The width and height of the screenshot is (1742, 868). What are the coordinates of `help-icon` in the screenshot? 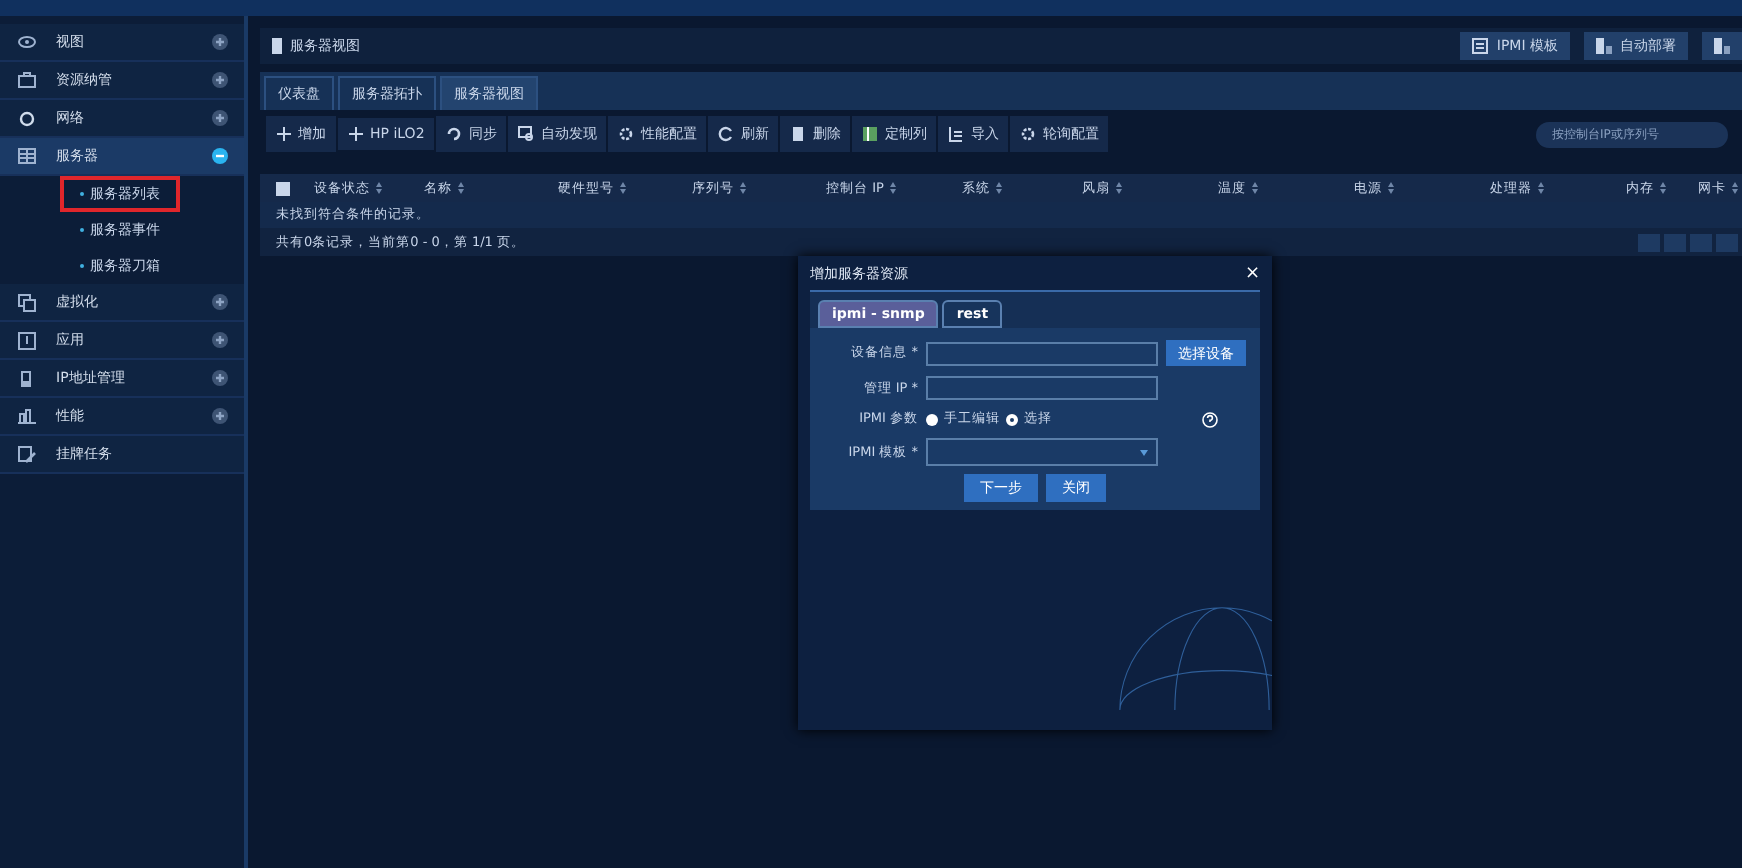 It's located at (1209, 419).